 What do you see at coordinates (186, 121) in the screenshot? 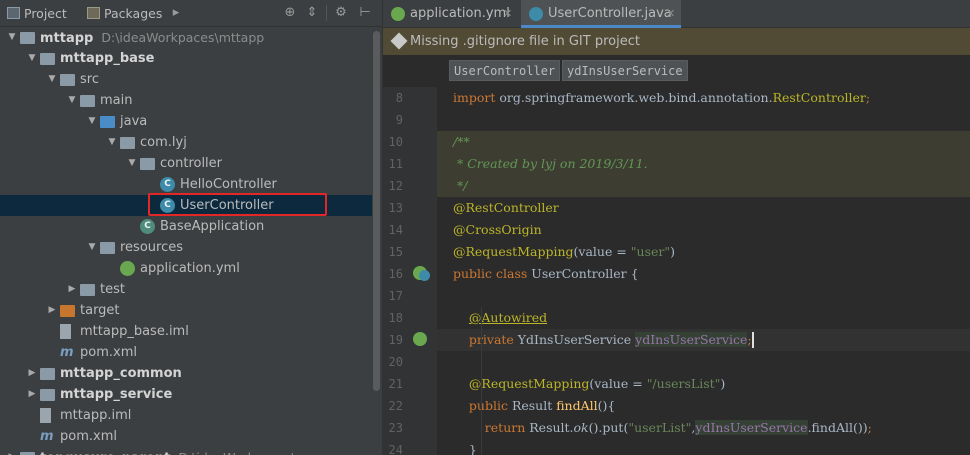
I see `tree-item: ▼ java` at bounding box center [186, 121].